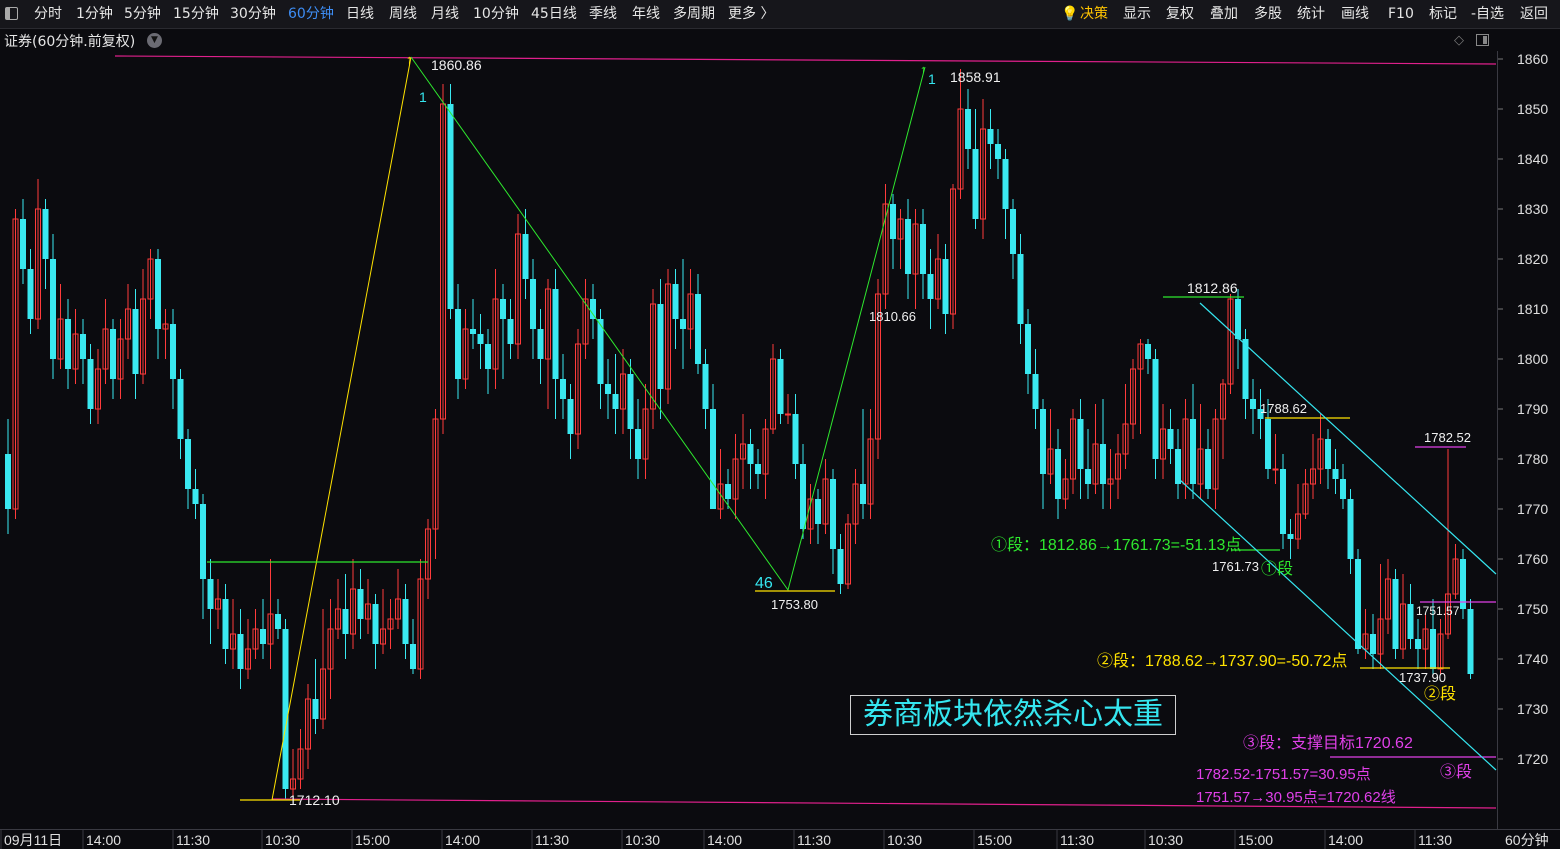 This screenshot has height=849, width=1560. I want to click on y-tick-label: 1720, so click(1532, 759).